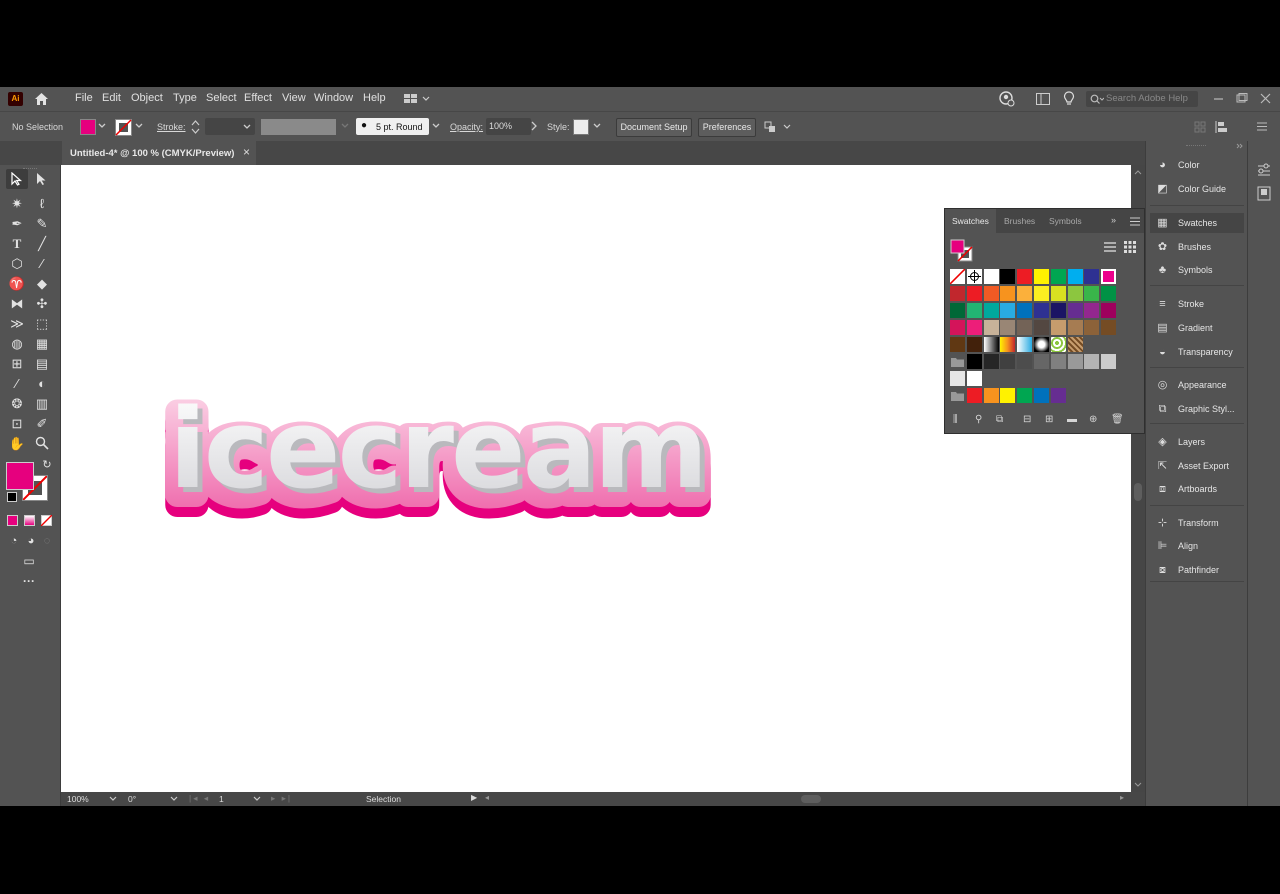 Image resolution: width=1280 pixels, height=894 pixels. I want to click on stroke-weight-stepper, so click(195, 127).